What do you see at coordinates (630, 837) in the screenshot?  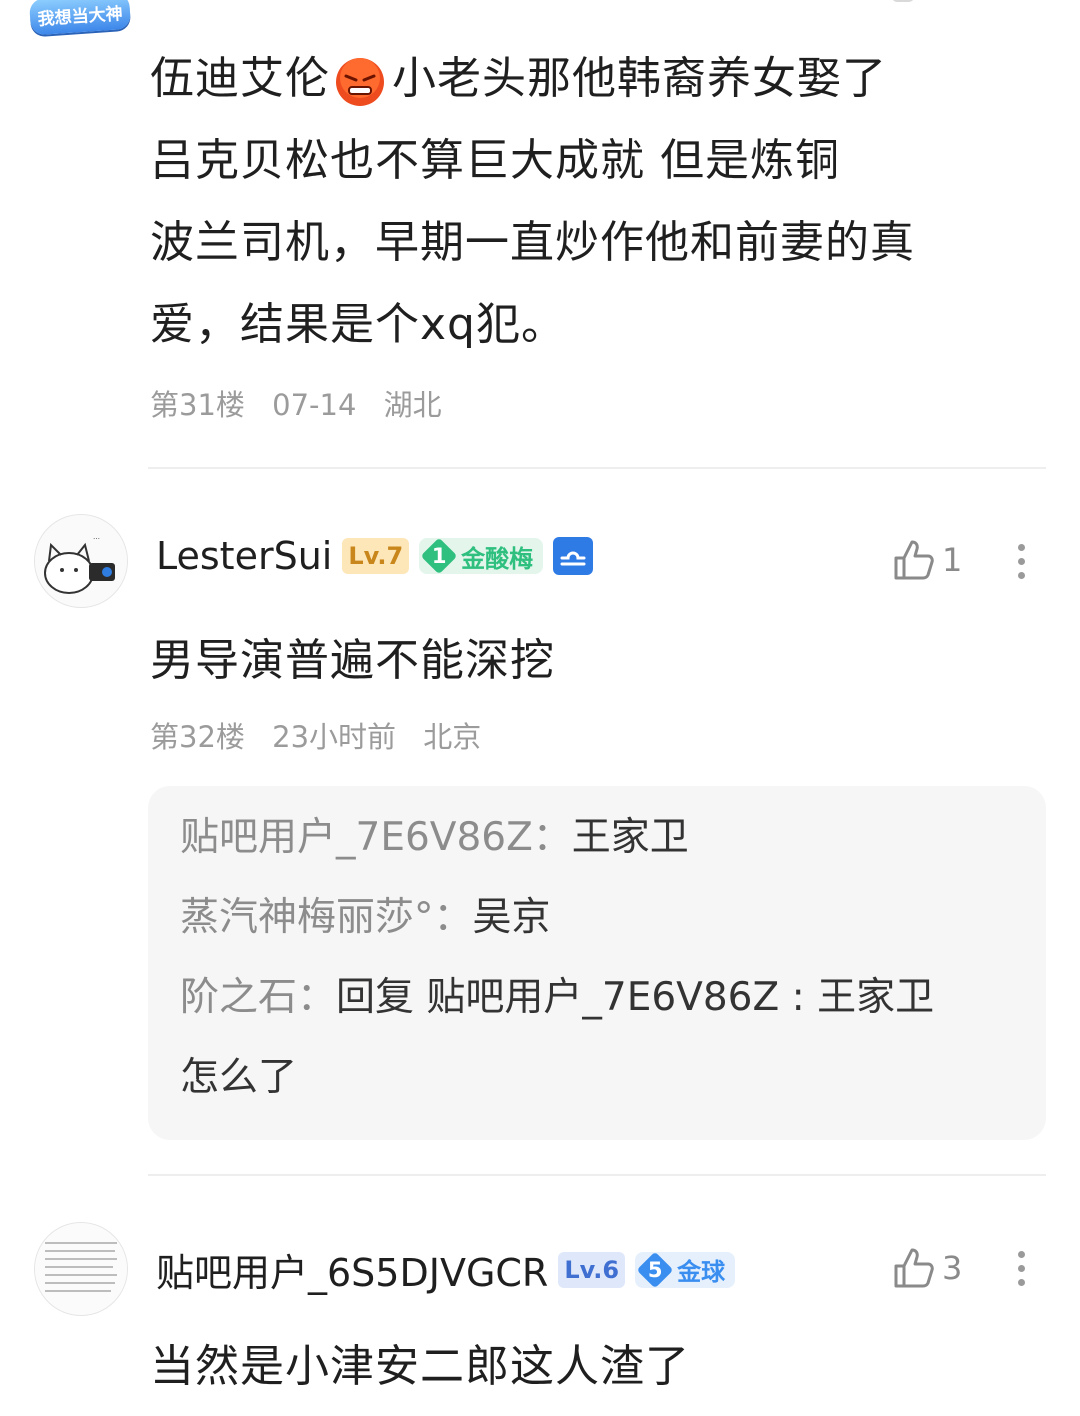 I see `reply-text: 王家卫` at bounding box center [630, 837].